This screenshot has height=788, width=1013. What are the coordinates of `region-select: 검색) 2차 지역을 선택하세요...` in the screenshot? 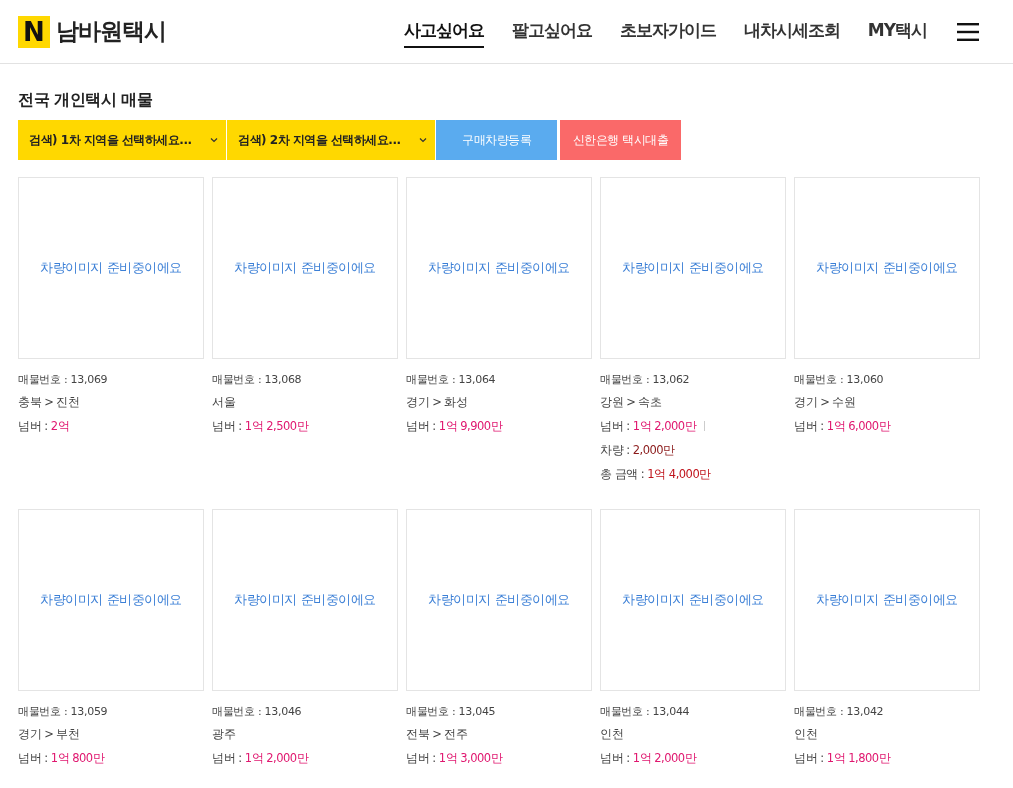 It's located at (331, 140).